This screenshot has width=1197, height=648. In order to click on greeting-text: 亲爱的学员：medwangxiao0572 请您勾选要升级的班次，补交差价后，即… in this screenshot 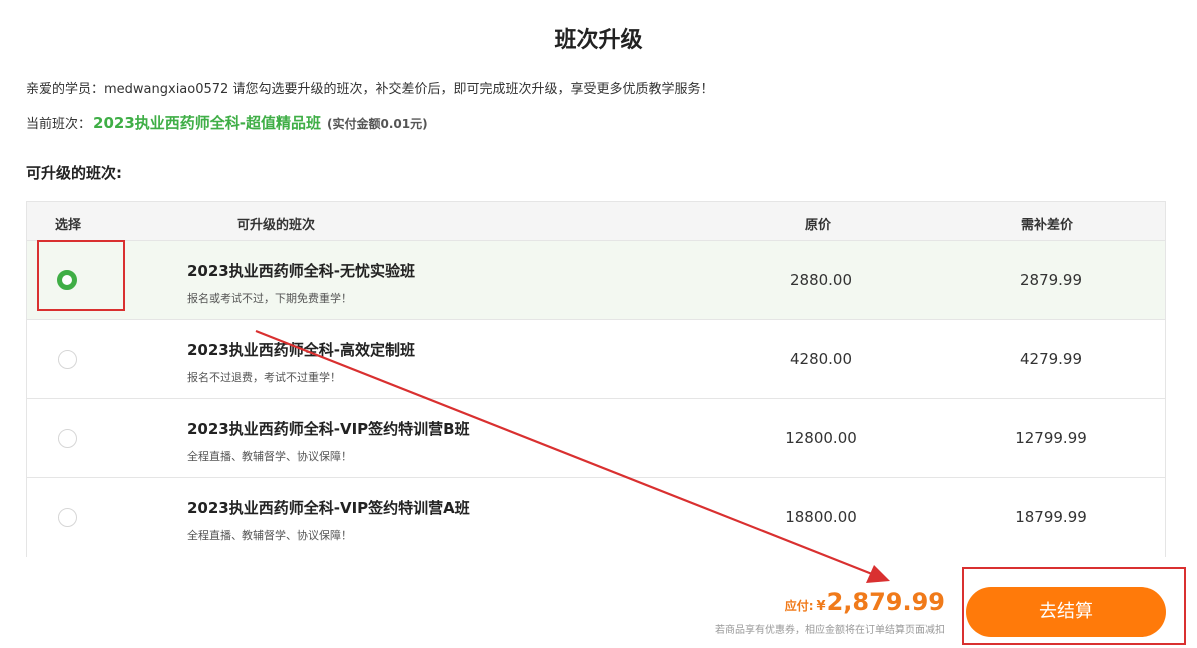, I will do `click(370, 89)`.